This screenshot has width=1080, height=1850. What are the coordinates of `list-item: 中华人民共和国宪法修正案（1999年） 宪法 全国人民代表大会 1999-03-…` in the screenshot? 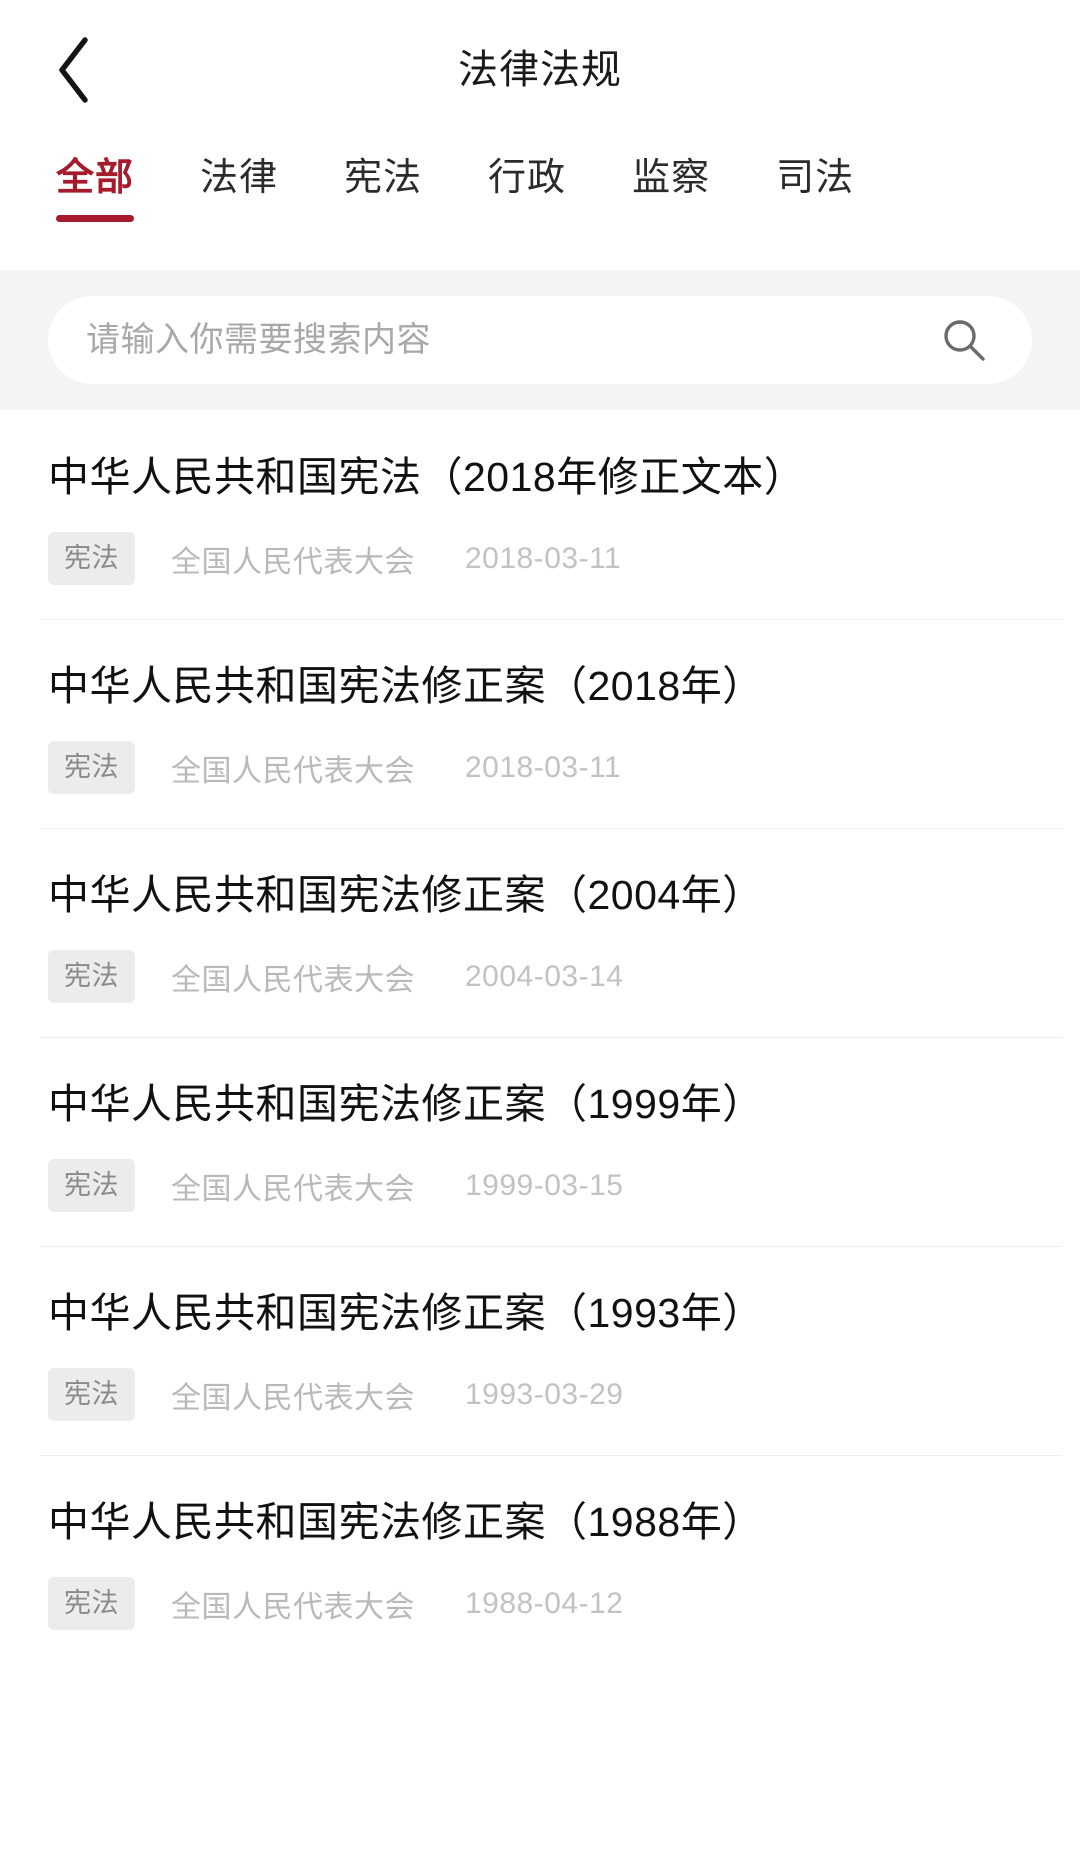 It's located at (540, 1142).